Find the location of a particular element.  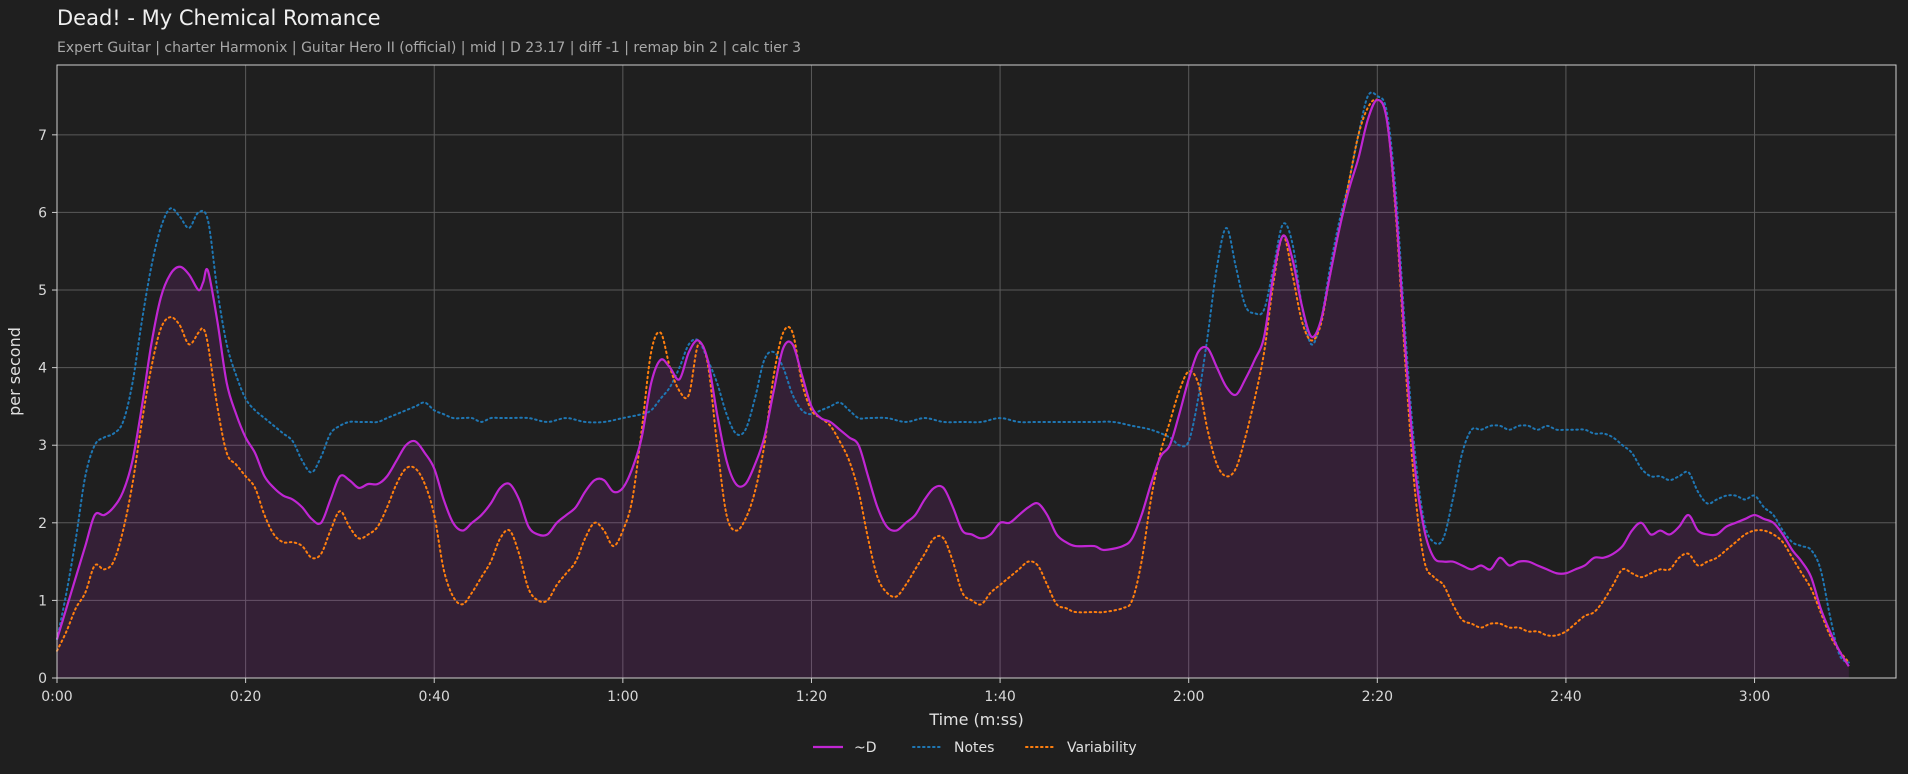

x-tick-label: 2:40 is located at coordinates (1565, 697).